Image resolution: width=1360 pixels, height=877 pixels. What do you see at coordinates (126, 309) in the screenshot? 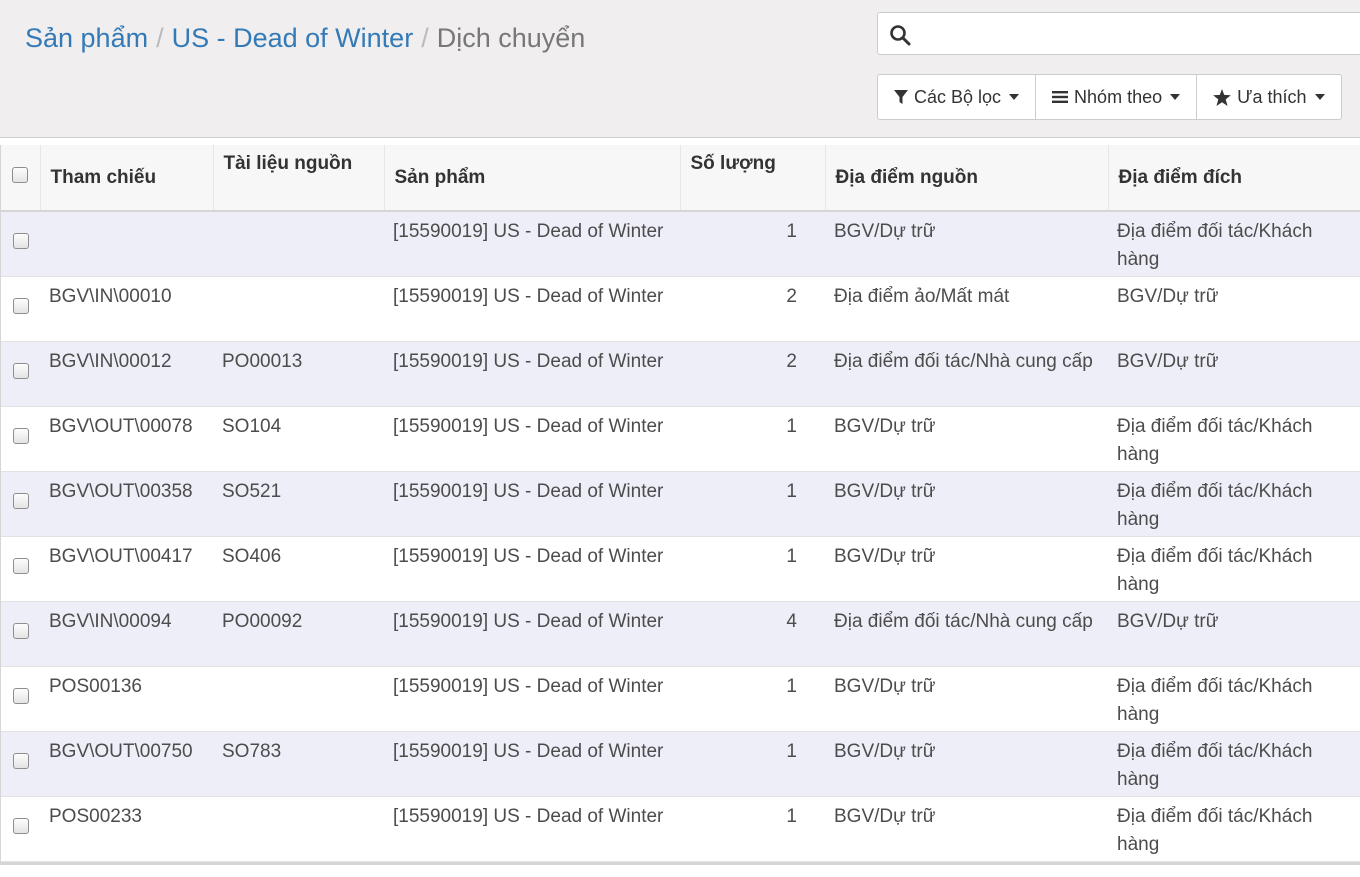
I see `cell-reference: BGV\IN\00010` at bounding box center [126, 309].